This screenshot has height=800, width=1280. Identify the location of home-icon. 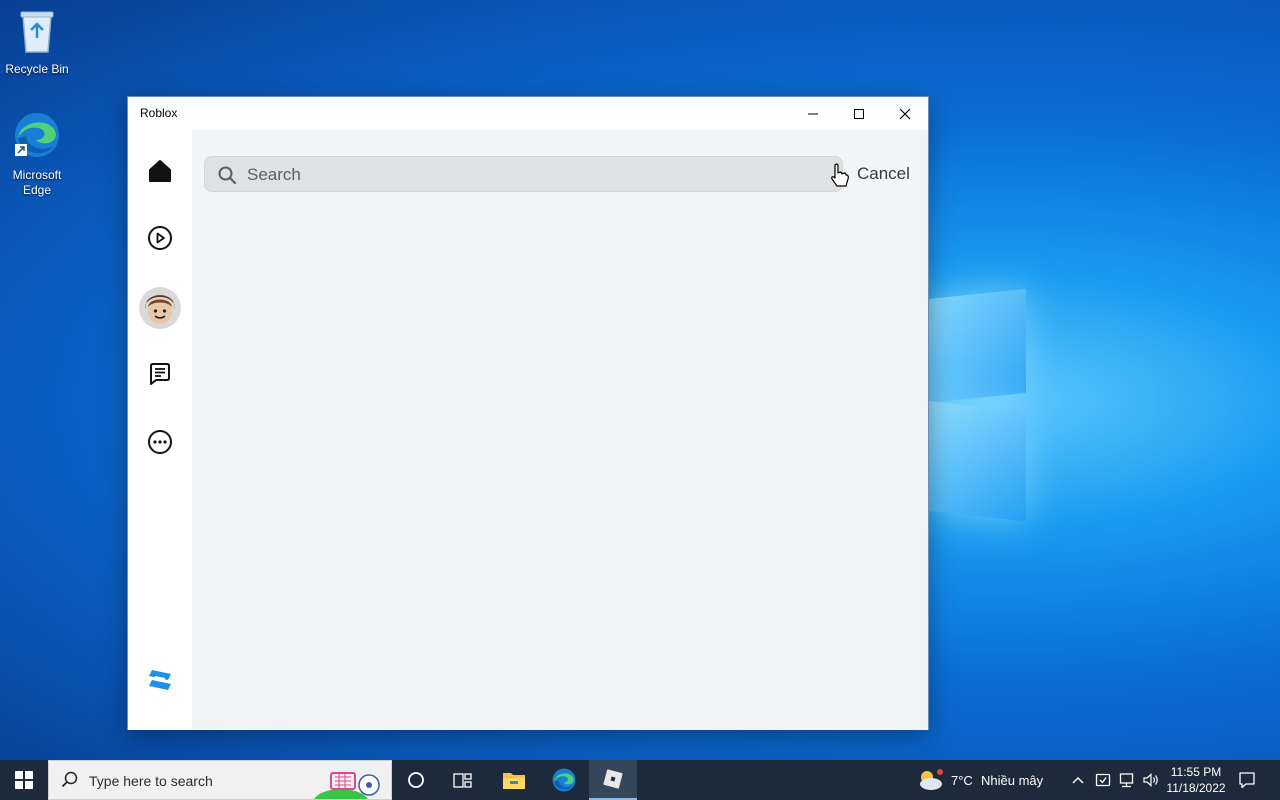
(160, 171).